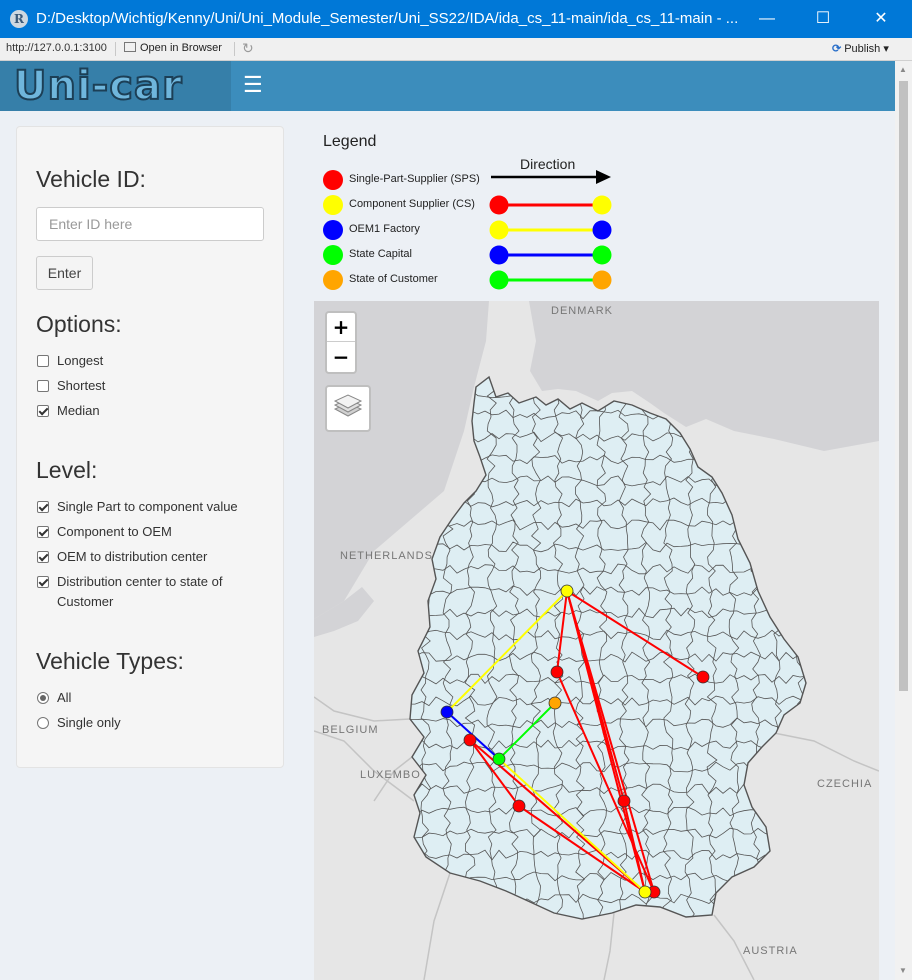  What do you see at coordinates (447, 86) in the screenshot?
I see `app-header: Uni-car ☰` at bounding box center [447, 86].